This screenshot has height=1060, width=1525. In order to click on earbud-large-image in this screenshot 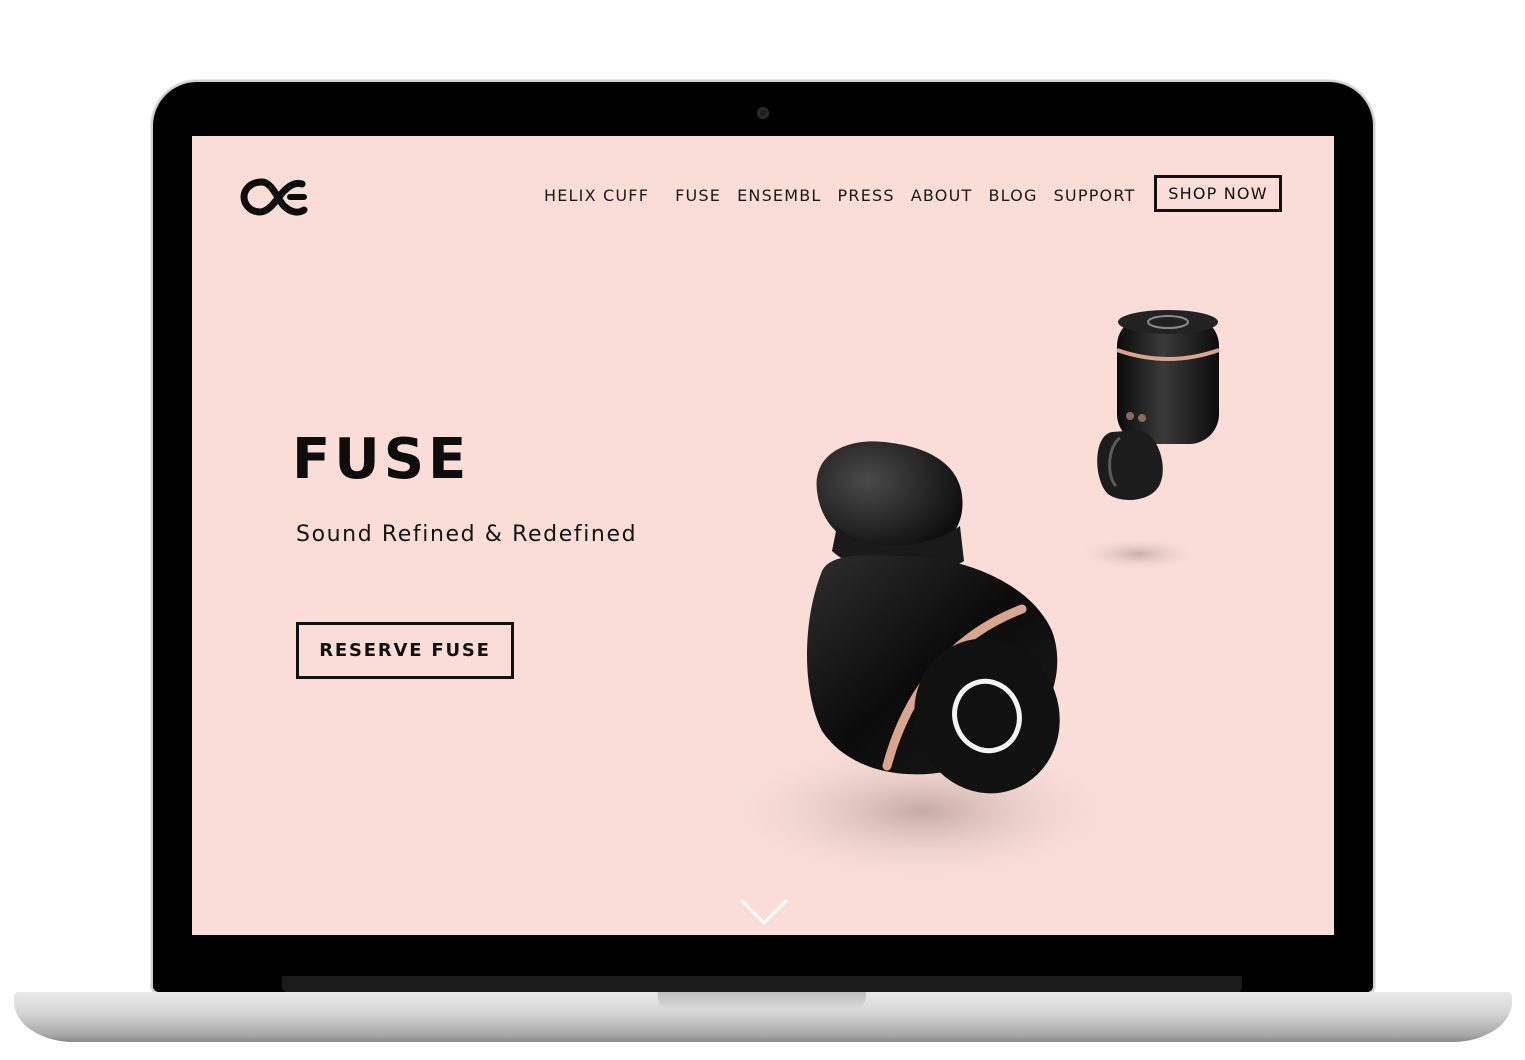, I will do `click(927, 663)`.